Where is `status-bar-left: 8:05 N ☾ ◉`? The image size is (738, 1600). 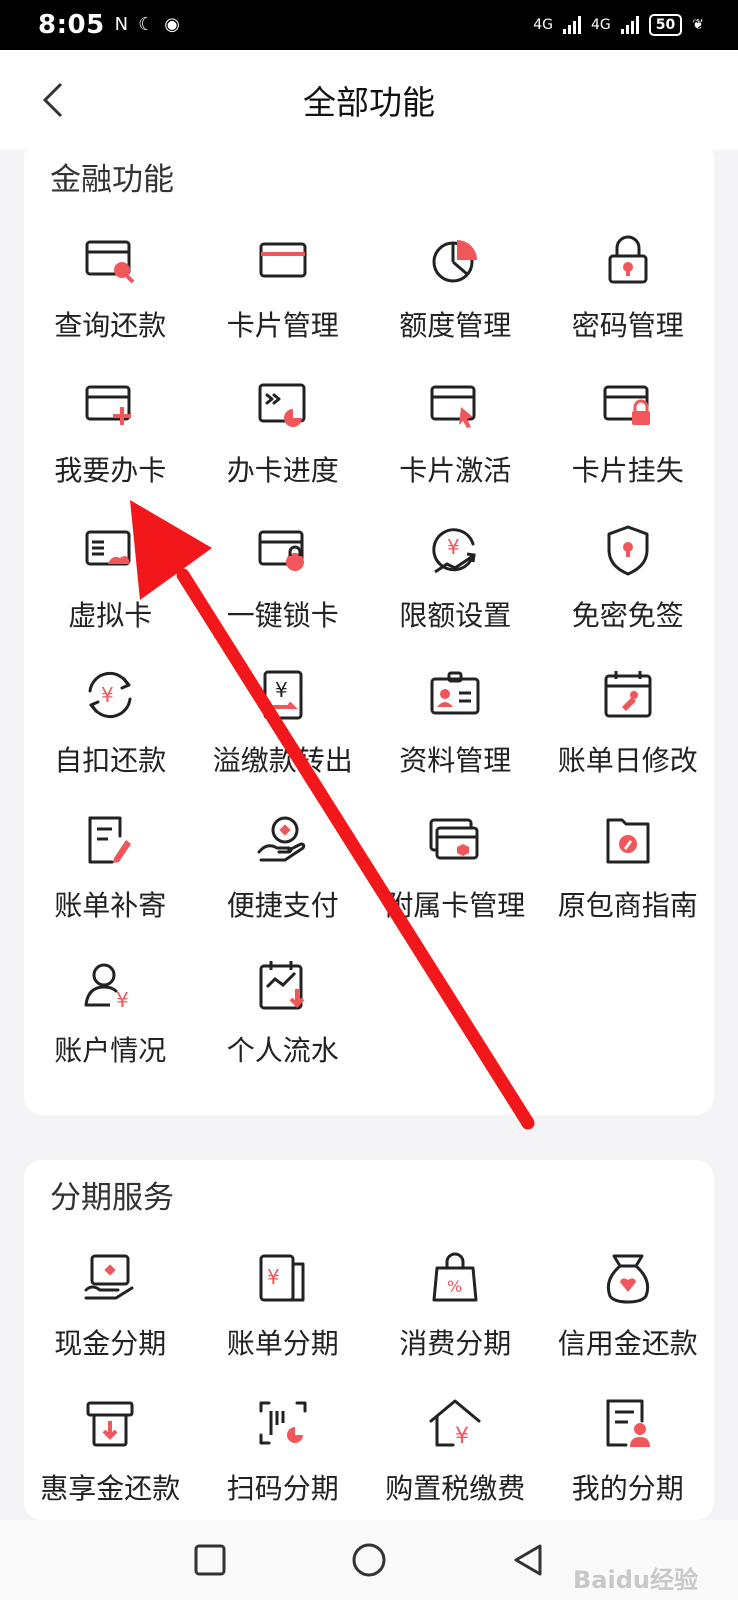 status-bar-left: 8:05 N ☾ ◉ is located at coordinates (109, 25).